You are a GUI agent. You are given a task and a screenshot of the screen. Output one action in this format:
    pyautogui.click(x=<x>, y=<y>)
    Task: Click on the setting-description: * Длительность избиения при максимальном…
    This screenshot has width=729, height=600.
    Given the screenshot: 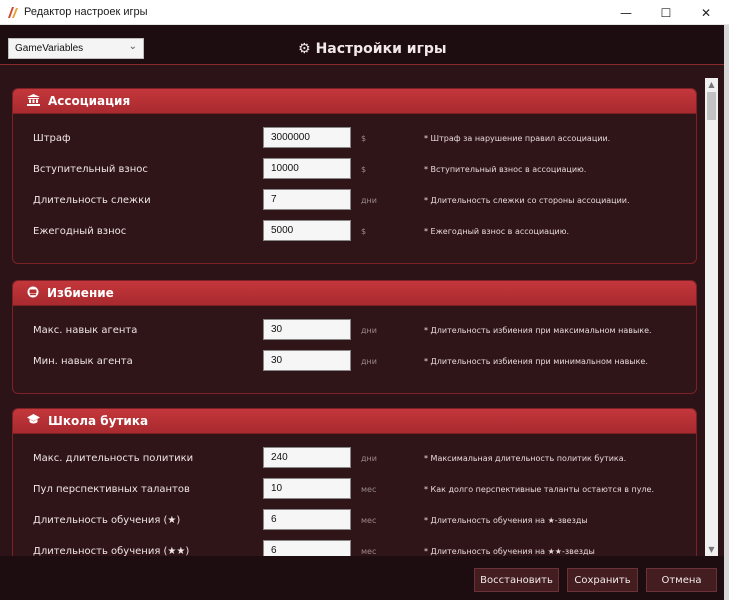 What is the action you would take?
    pyautogui.click(x=538, y=330)
    